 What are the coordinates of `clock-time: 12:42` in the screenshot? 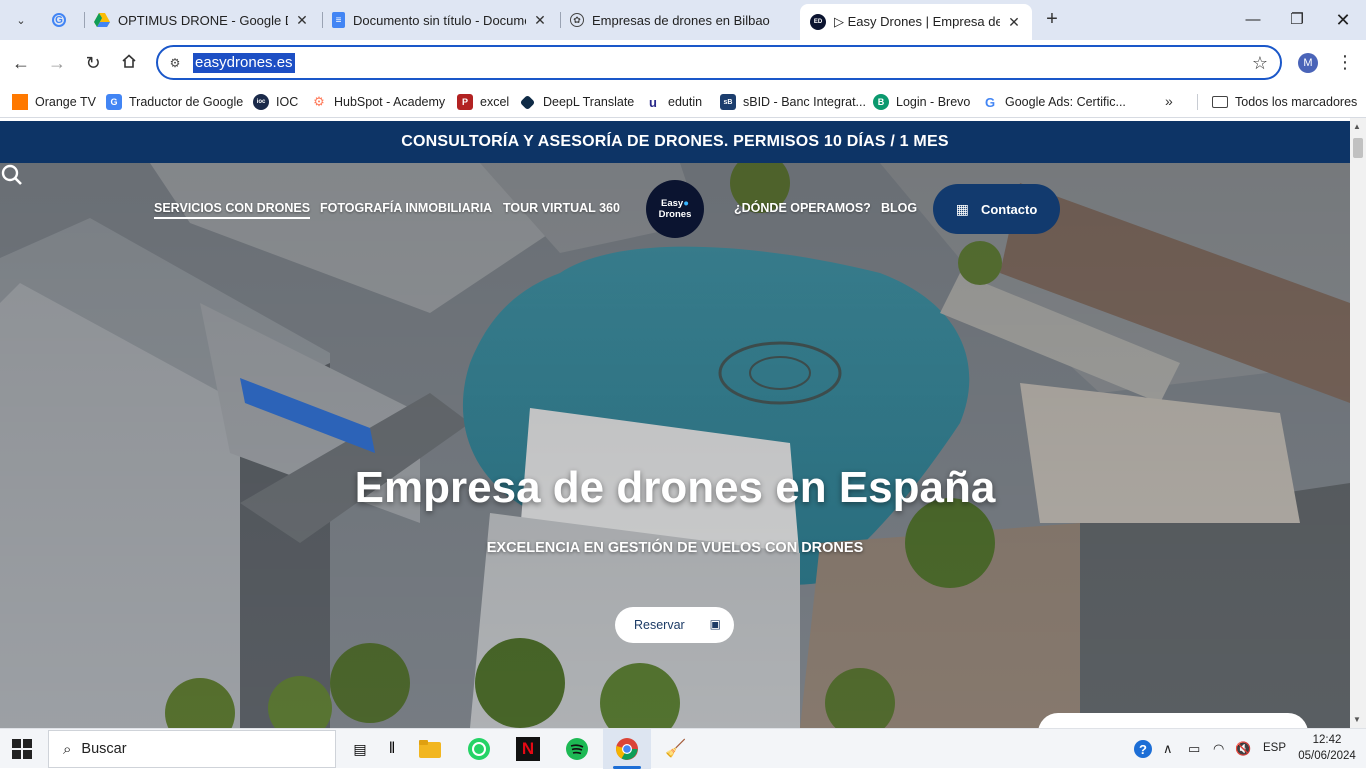 It's located at (1327, 740).